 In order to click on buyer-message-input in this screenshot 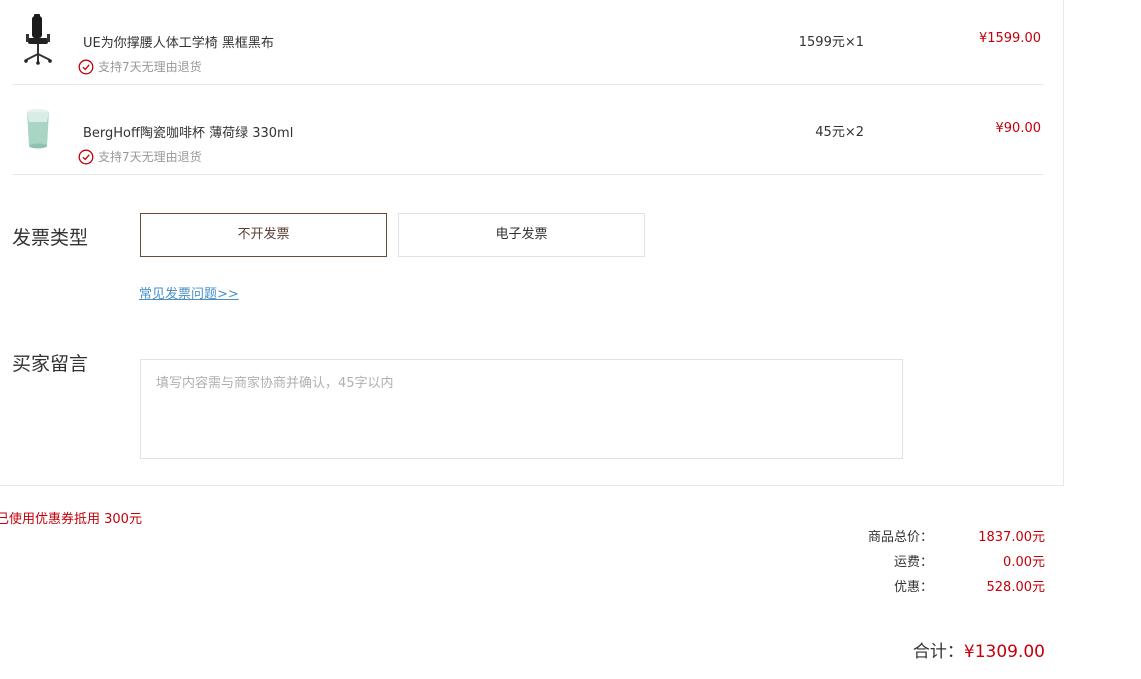, I will do `click(521, 409)`.